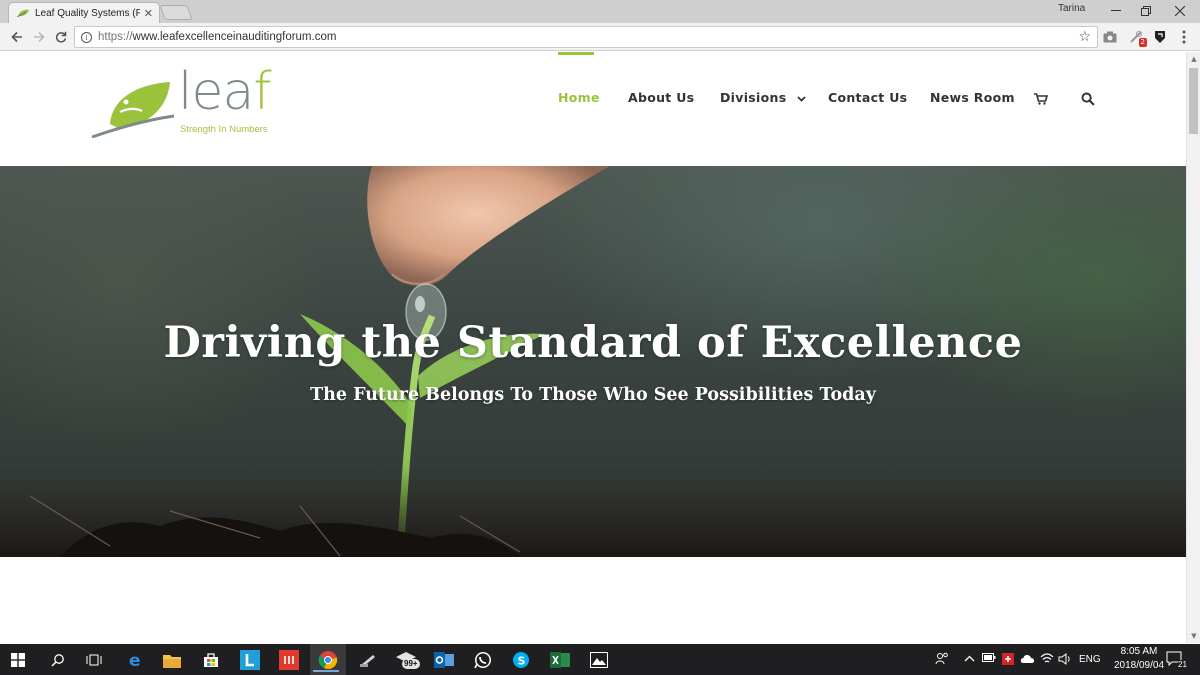 This screenshot has width=1200, height=675. What do you see at coordinates (801, 98) in the screenshot?
I see `chevron-down-icon` at bounding box center [801, 98].